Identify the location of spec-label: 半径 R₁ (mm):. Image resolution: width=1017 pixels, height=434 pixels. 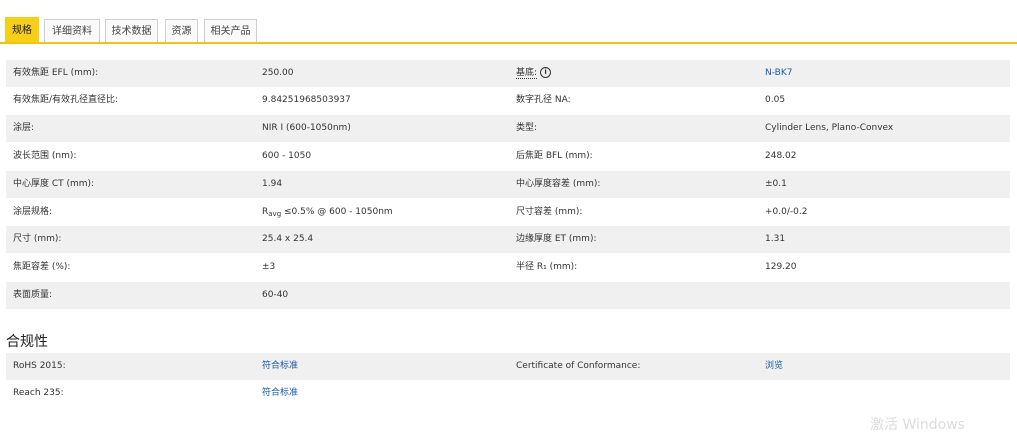
(547, 267).